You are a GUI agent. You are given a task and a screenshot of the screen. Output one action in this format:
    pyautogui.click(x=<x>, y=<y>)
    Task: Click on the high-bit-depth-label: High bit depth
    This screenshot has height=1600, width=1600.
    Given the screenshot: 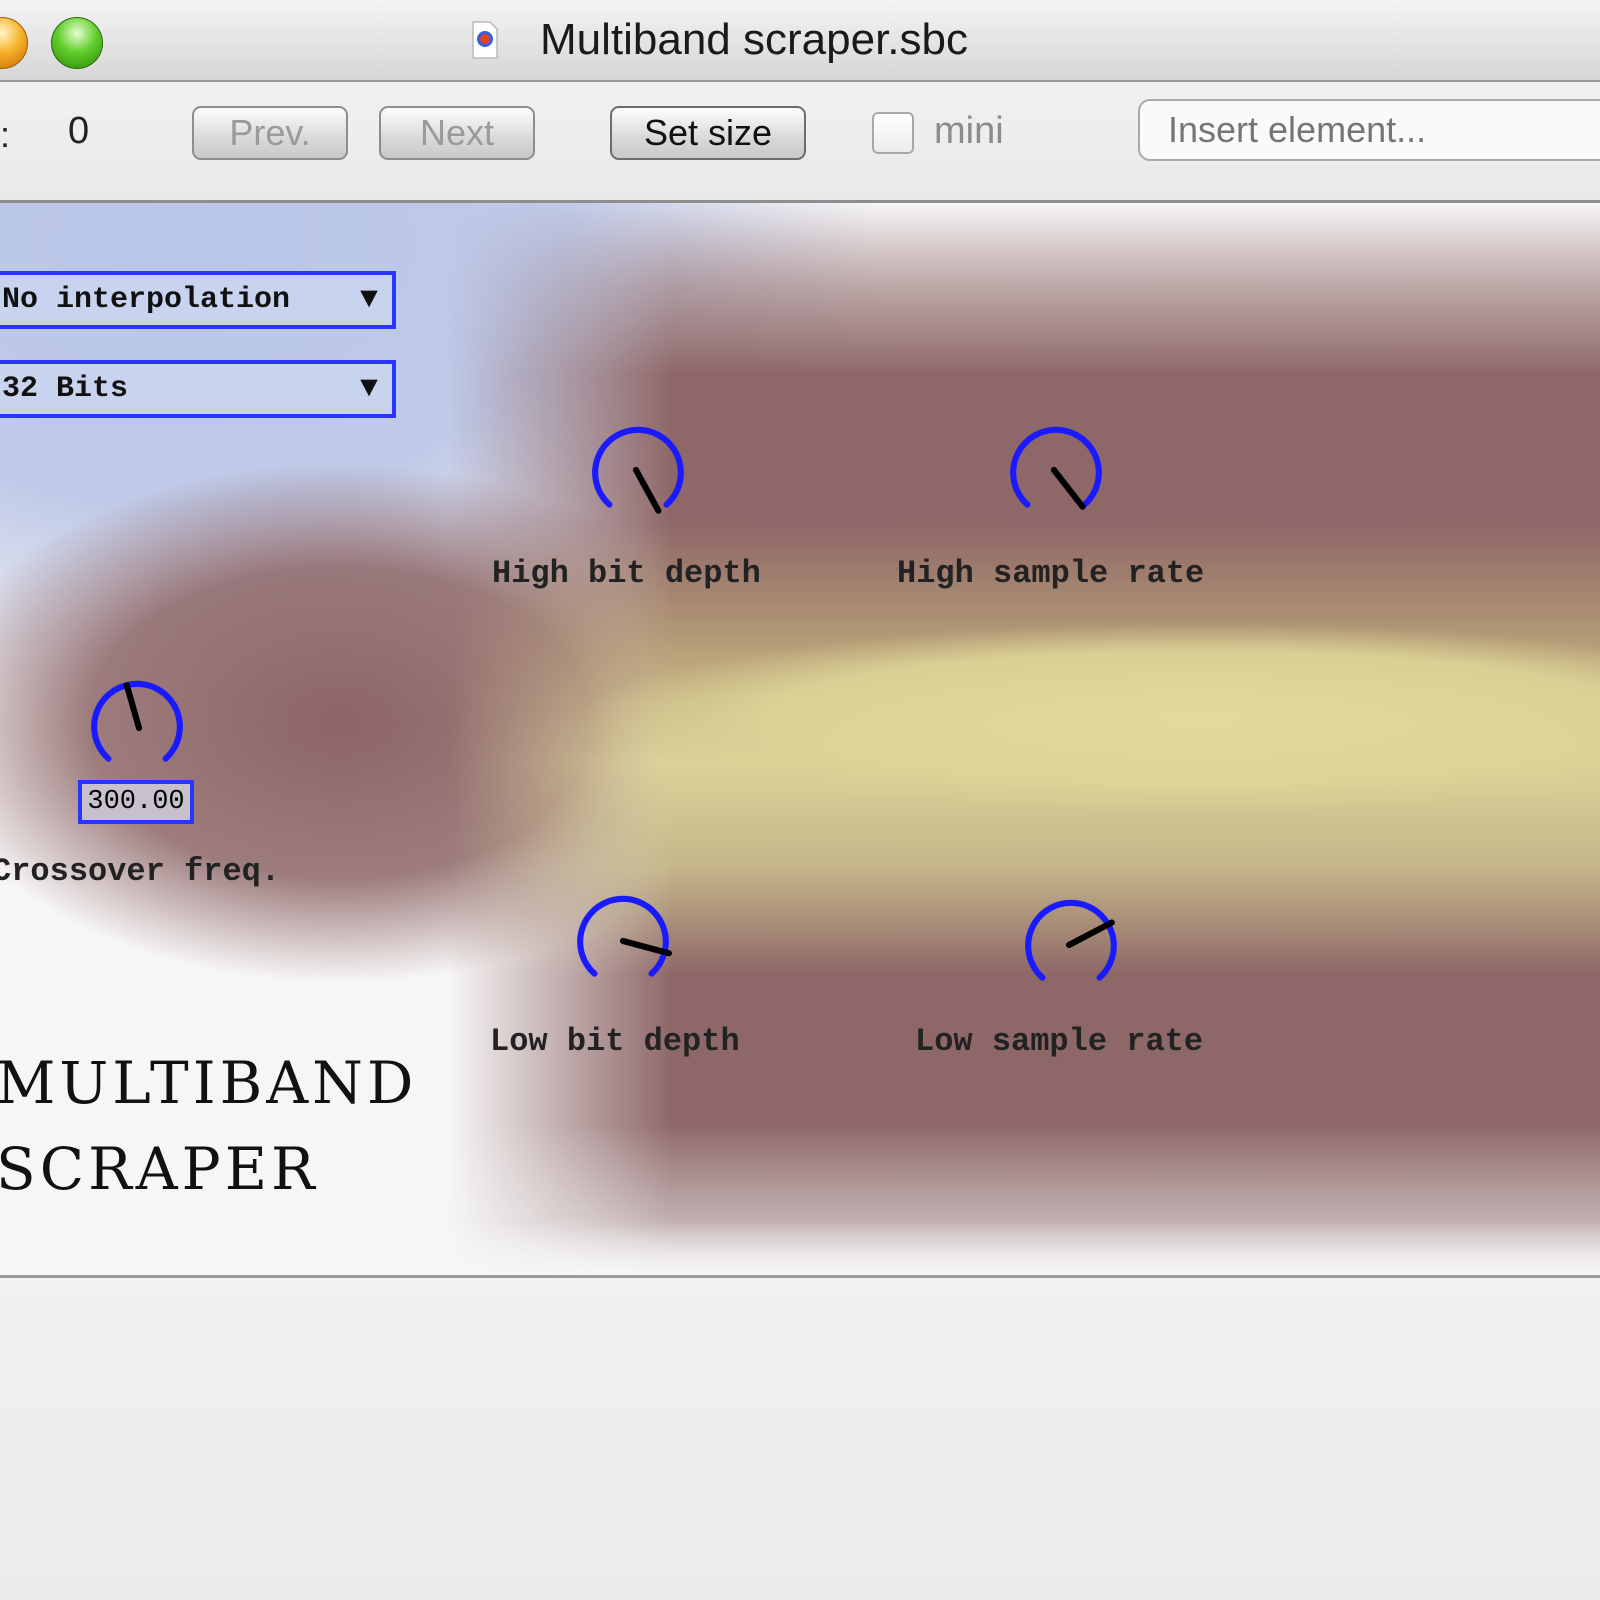 What is the action you would take?
    pyautogui.click(x=626, y=573)
    